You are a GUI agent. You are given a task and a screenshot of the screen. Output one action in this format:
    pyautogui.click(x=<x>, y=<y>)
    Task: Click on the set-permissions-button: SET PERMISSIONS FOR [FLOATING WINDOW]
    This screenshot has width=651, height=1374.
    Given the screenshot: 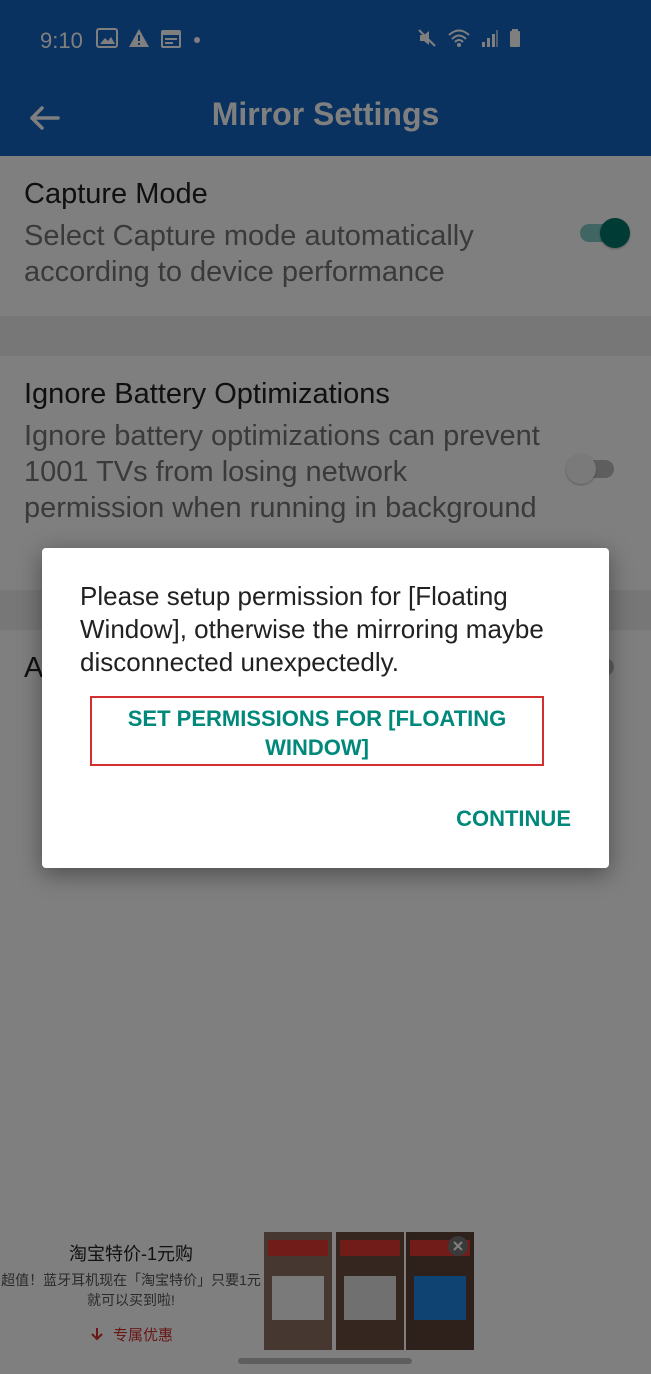 What is the action you would take?
    pyautogui.click(x=317, y=731)
    